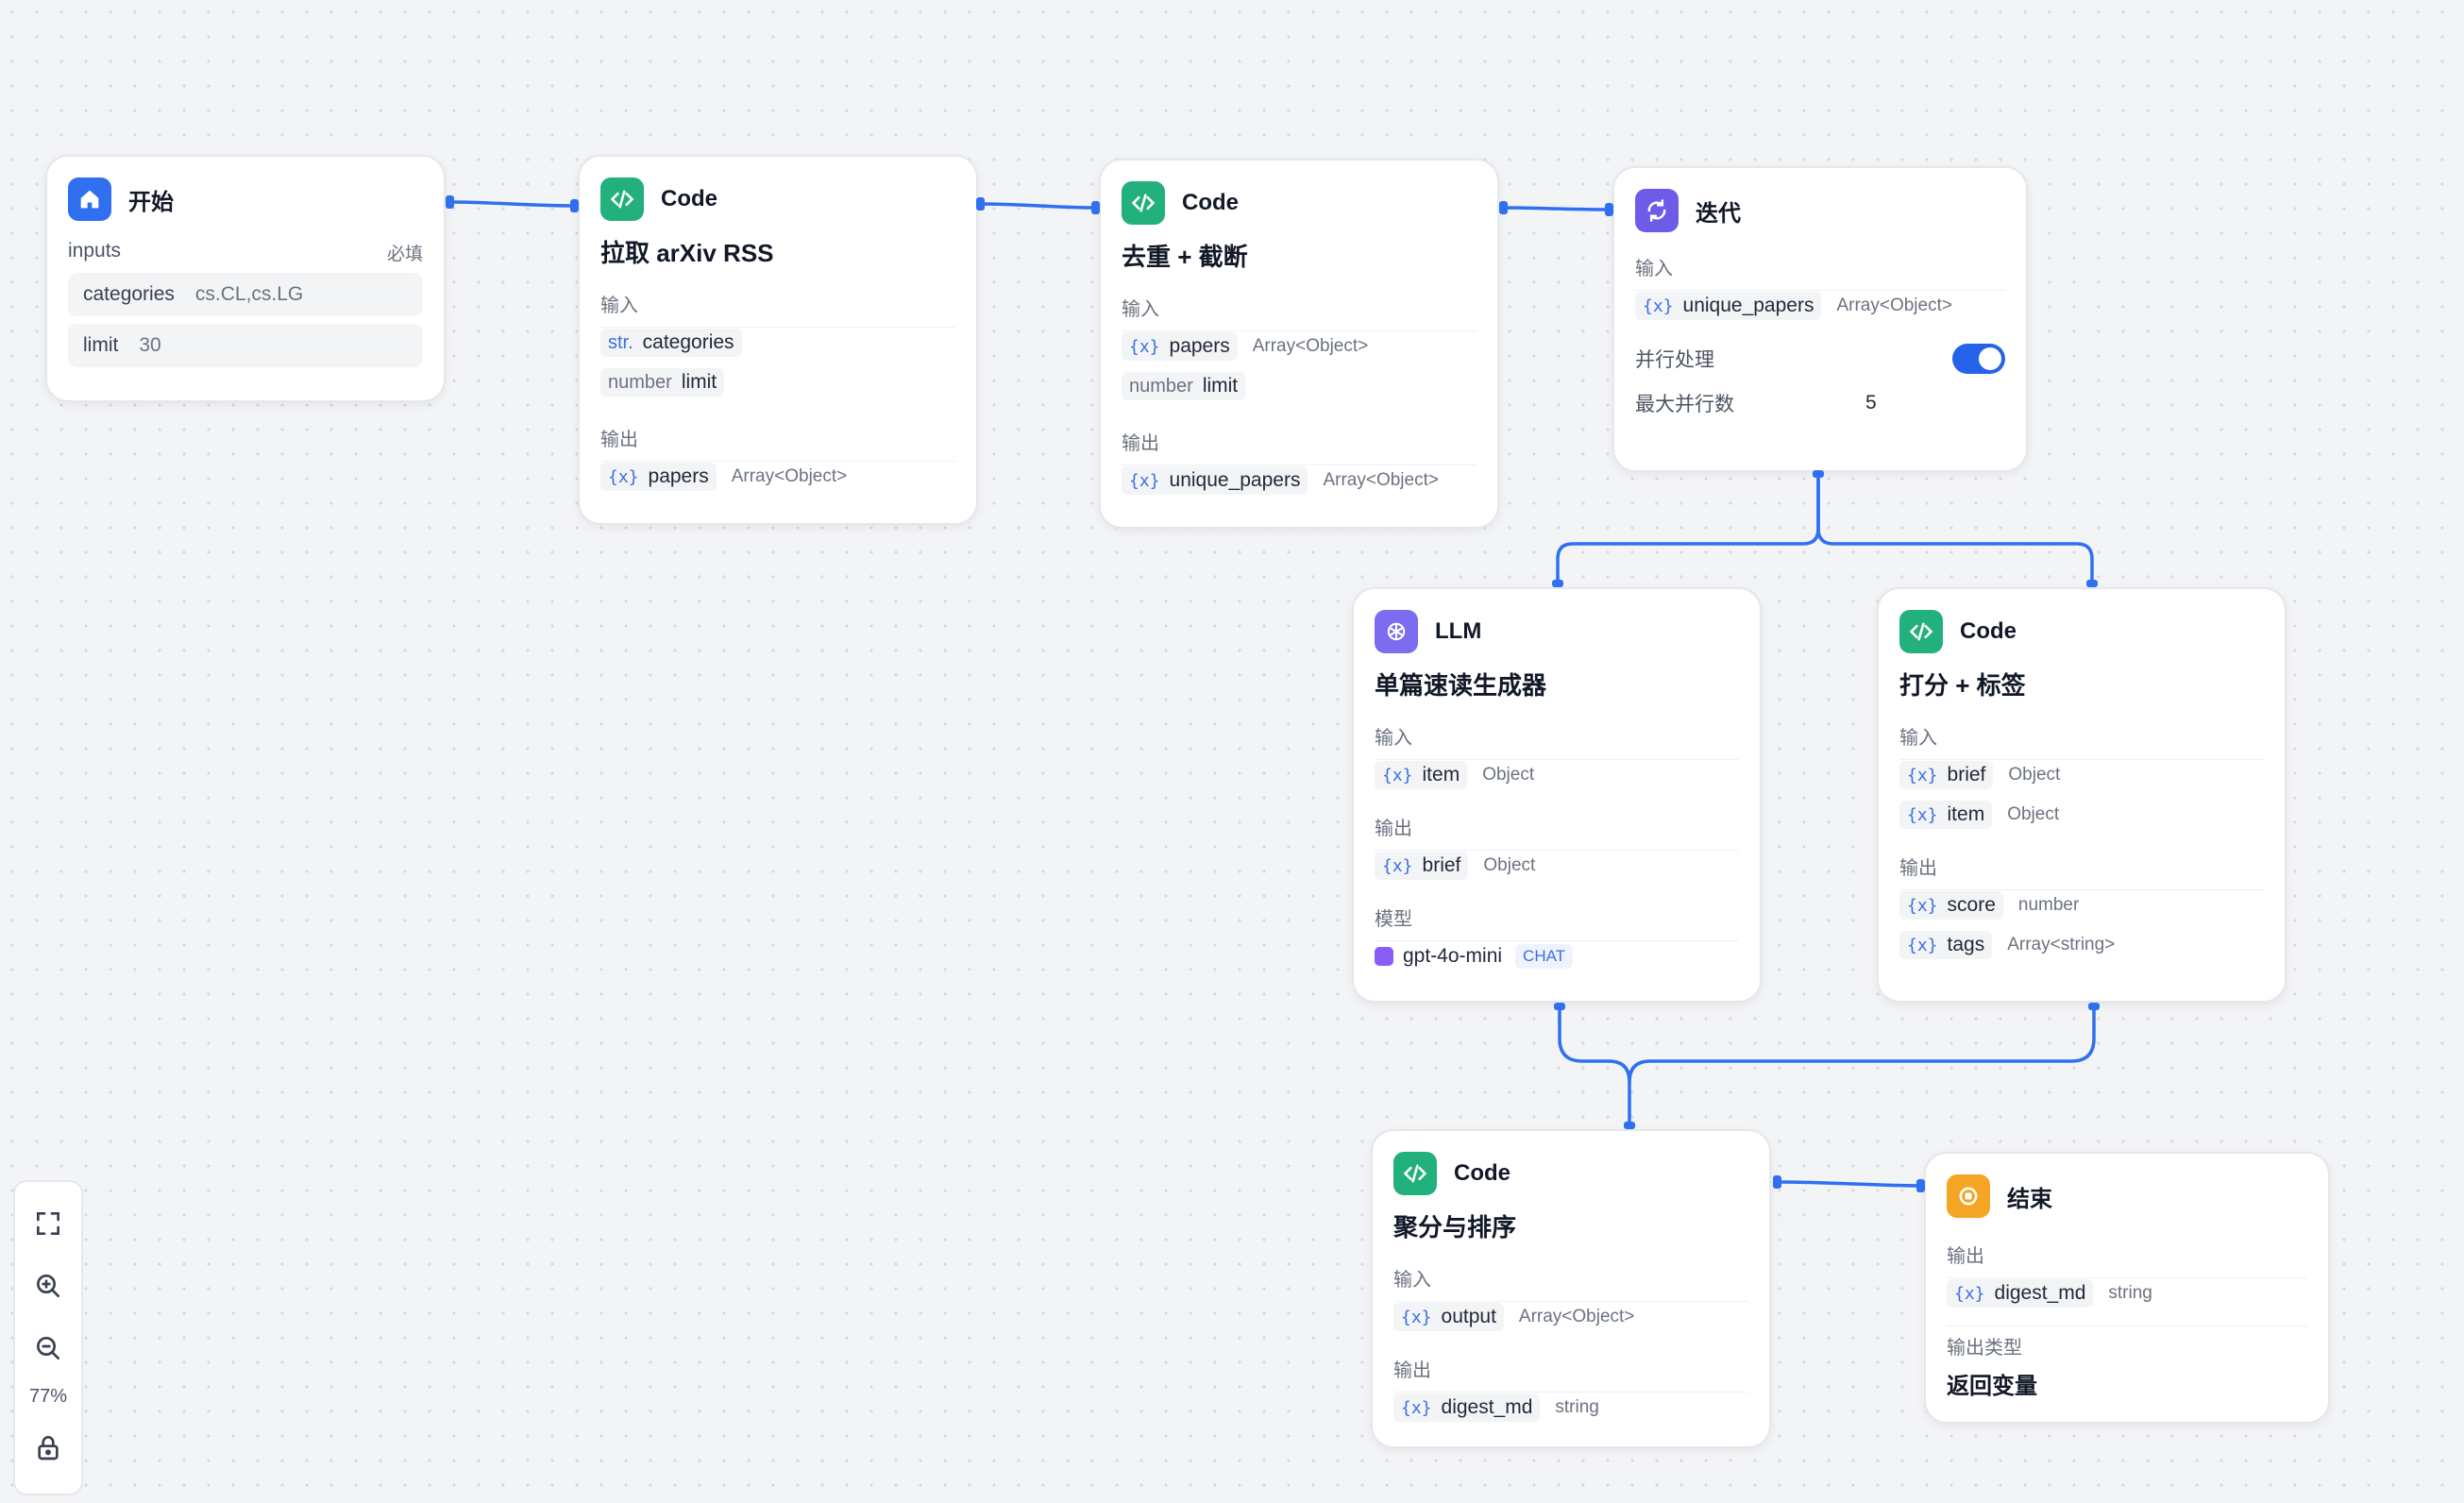 The height and width of the screenshot is (1503, 2464). Describe the element at coordinates (1688, 528) in the screenshot. I see `edge-iter-llm` at that location.